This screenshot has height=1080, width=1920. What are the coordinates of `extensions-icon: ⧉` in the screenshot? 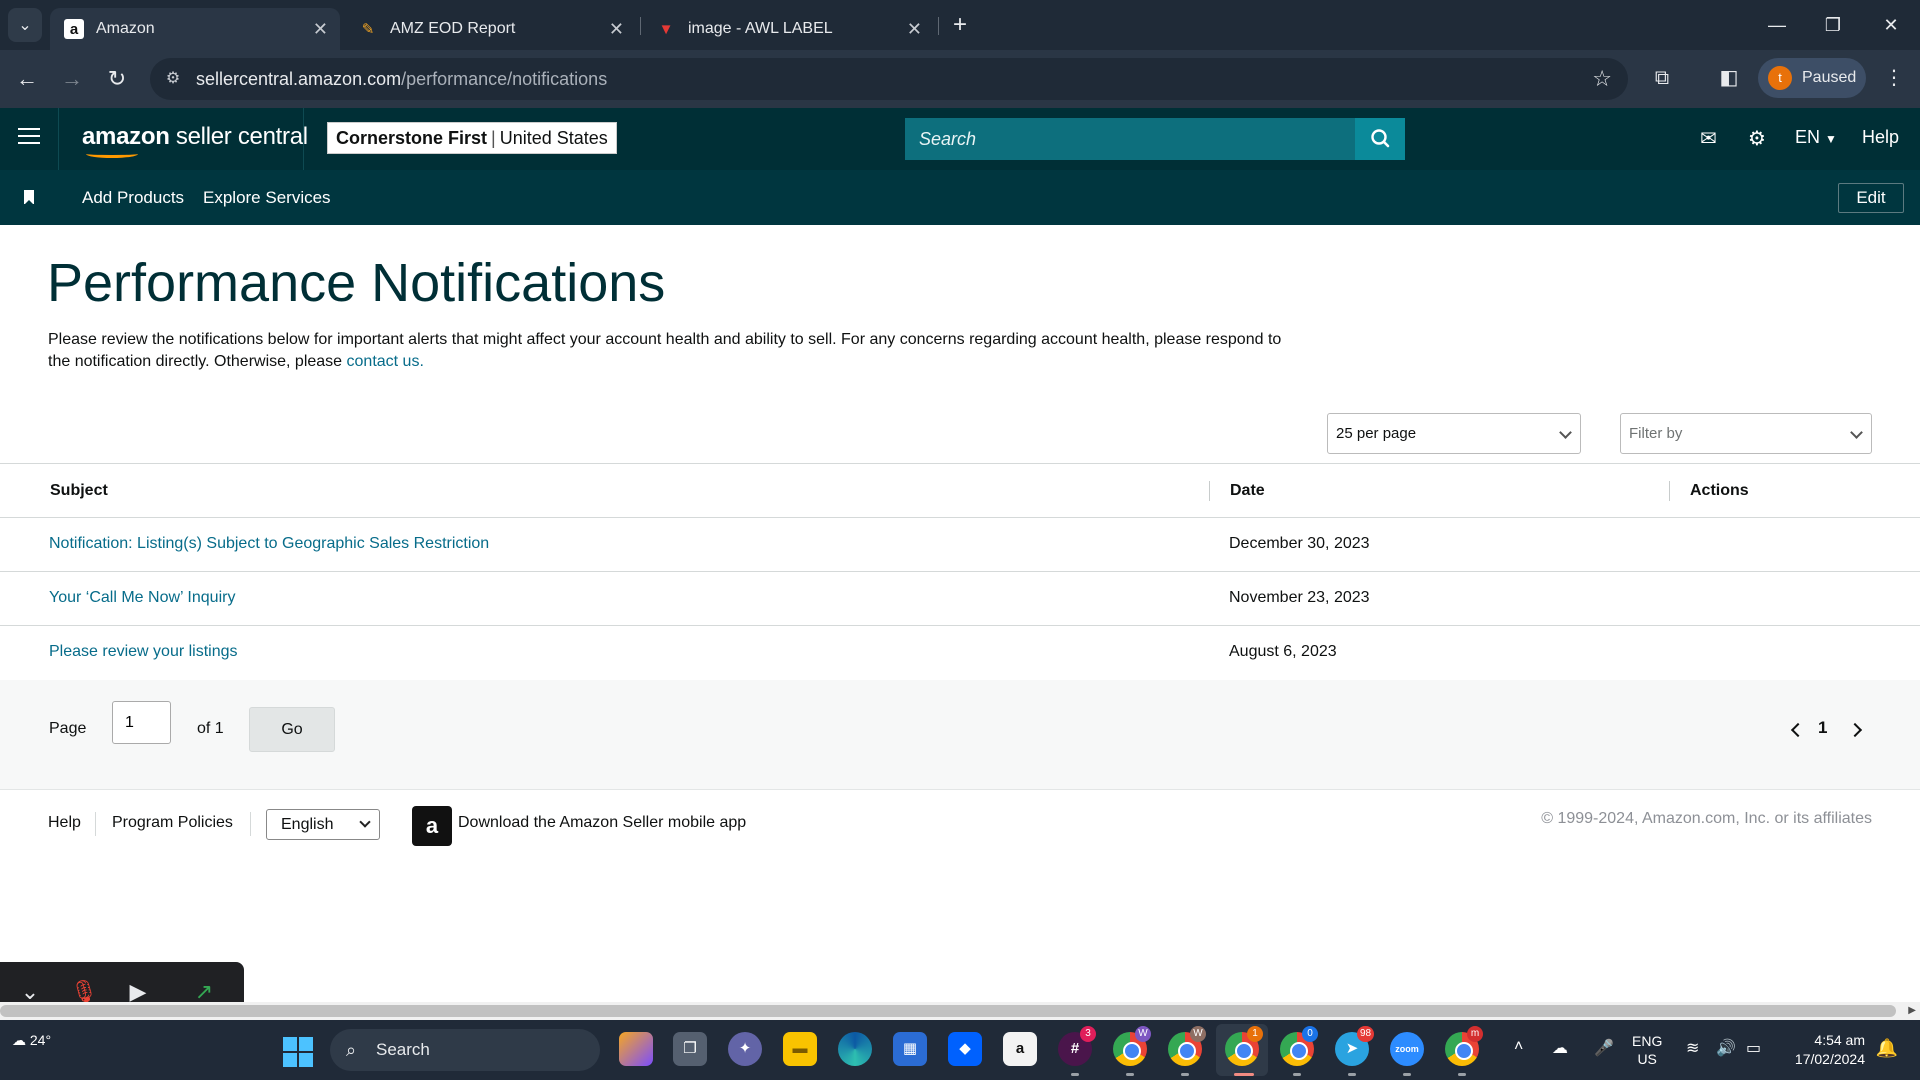 It's located at (1662, 78).